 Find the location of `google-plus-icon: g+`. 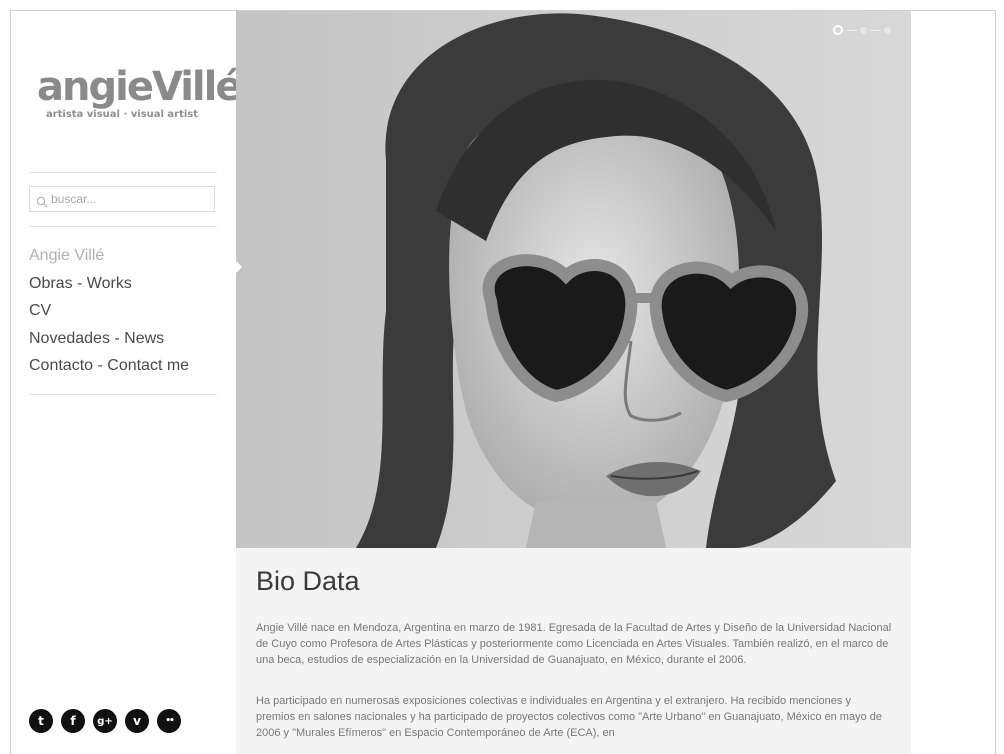

google-plus-icon: g+ is located at coordinates (105, 721).